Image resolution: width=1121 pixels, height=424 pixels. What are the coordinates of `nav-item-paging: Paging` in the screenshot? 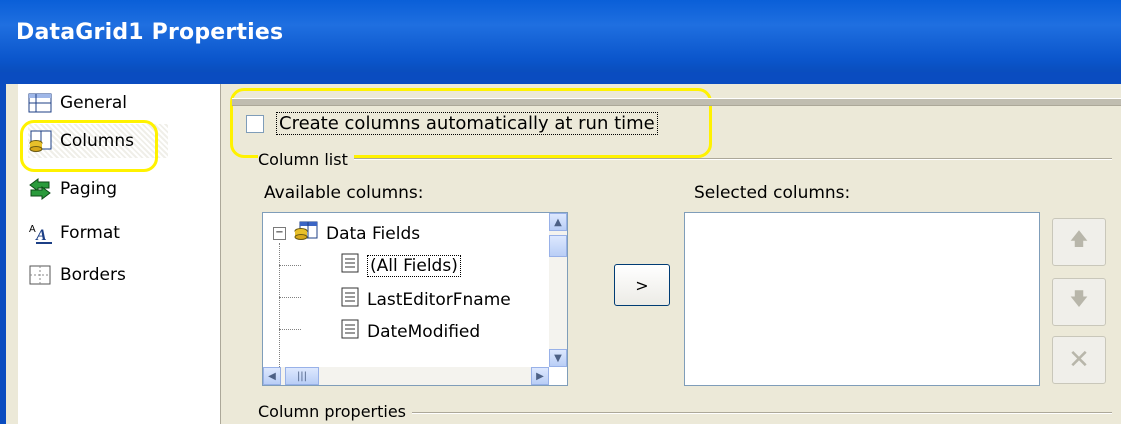 It's located at (72, 189).